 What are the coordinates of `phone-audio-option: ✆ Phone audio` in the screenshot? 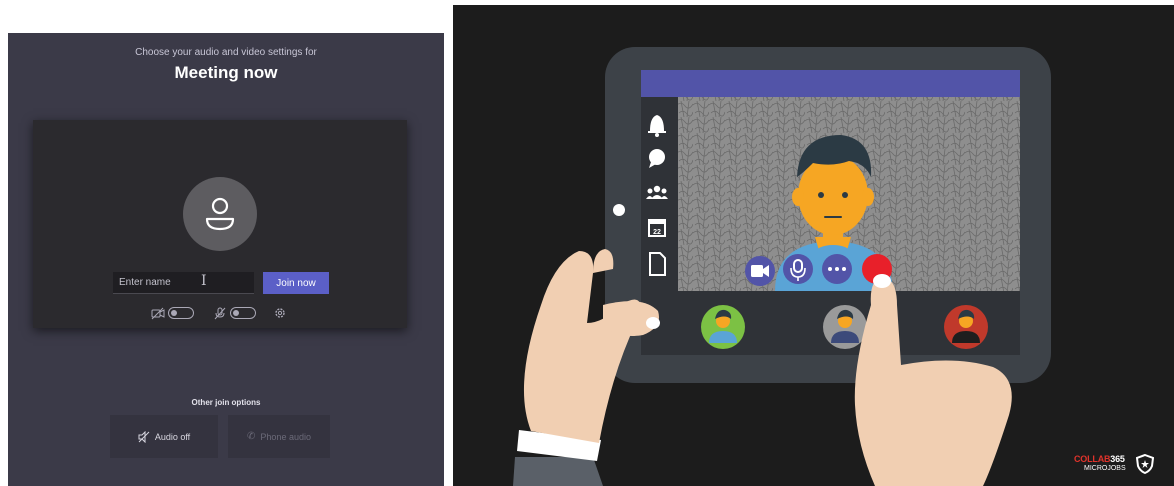 It's located at (279, 436).